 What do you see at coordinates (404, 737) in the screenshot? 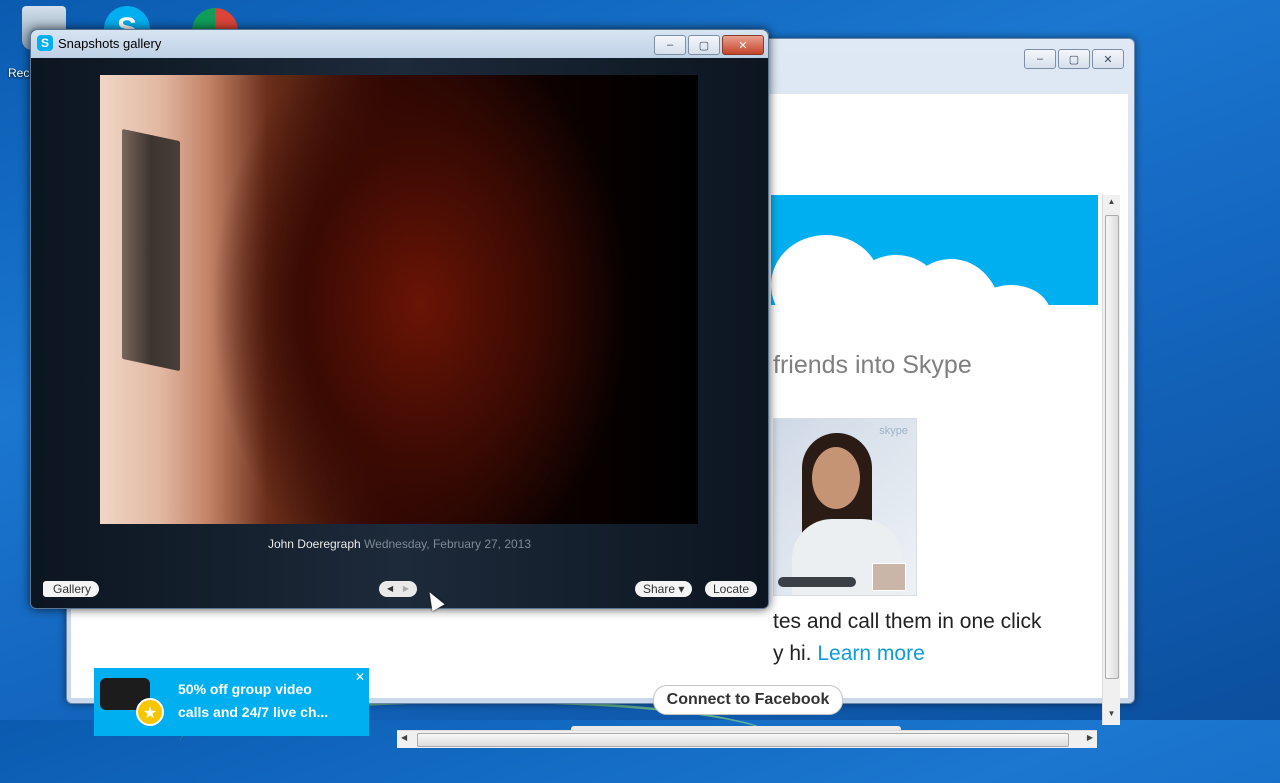
I see `scroll-left-icon: ◀` at bounding box center [404, 737].